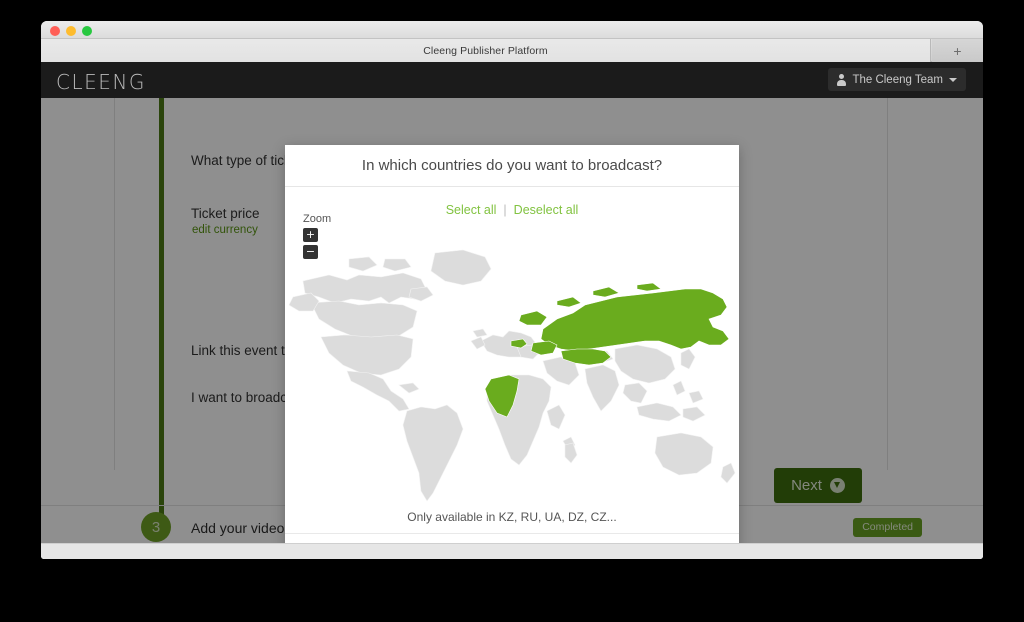 This screenshot has width=1024, height=622. Describe the element at coordinates (317, 219) in the screenshot. I see `zoom-label: Zoom` at that location.